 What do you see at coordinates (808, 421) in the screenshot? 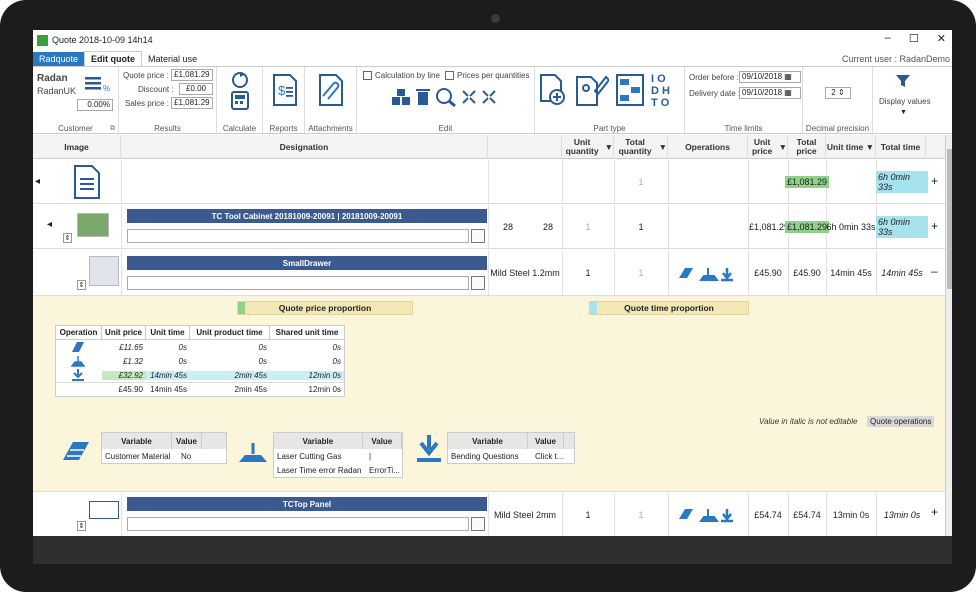
I see `italic-note: Value in italic is not editable` at bounding box center [808, 421].